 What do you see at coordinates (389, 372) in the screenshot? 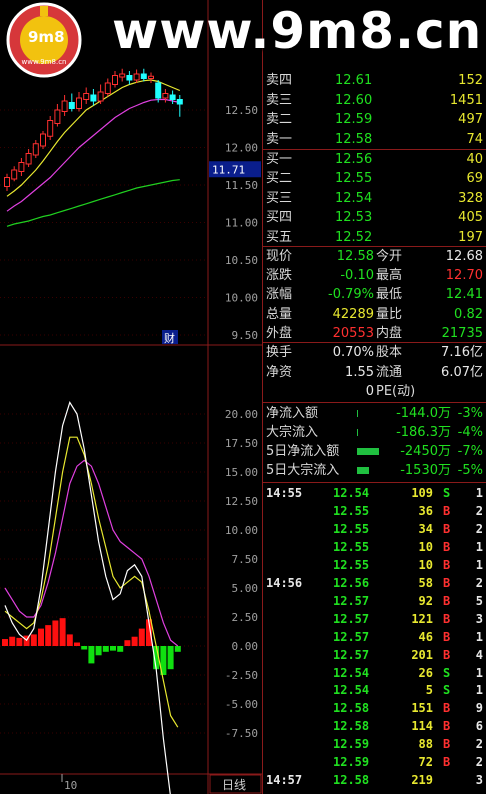
I see `fundamental-label: 流通` at bounding box center [389, 372].